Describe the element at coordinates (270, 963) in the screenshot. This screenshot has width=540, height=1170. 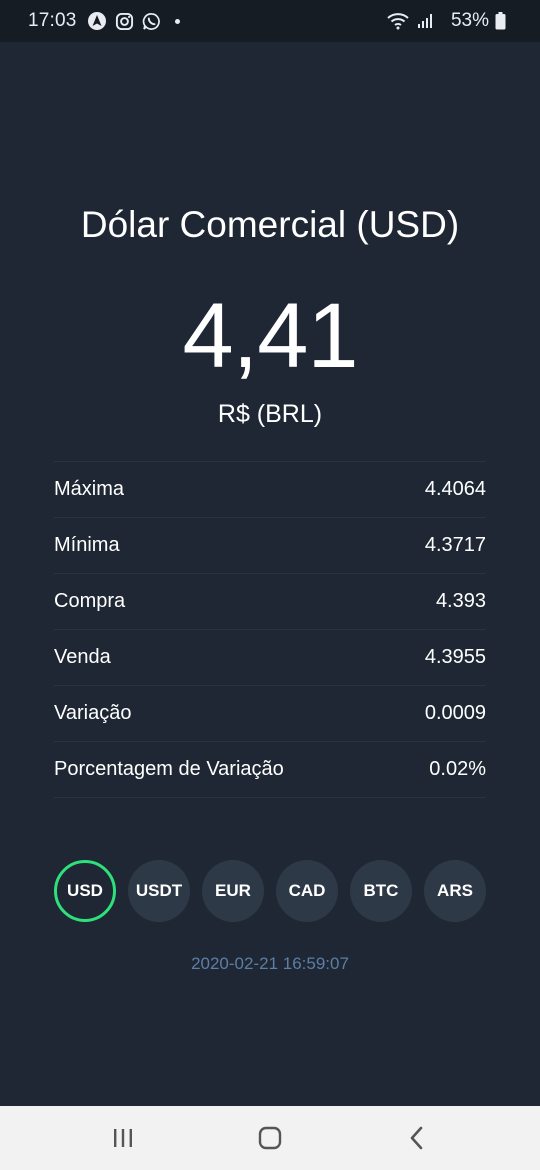
I see `last-updated-timestamp: 2020-02-21 16:59:07` at that location.